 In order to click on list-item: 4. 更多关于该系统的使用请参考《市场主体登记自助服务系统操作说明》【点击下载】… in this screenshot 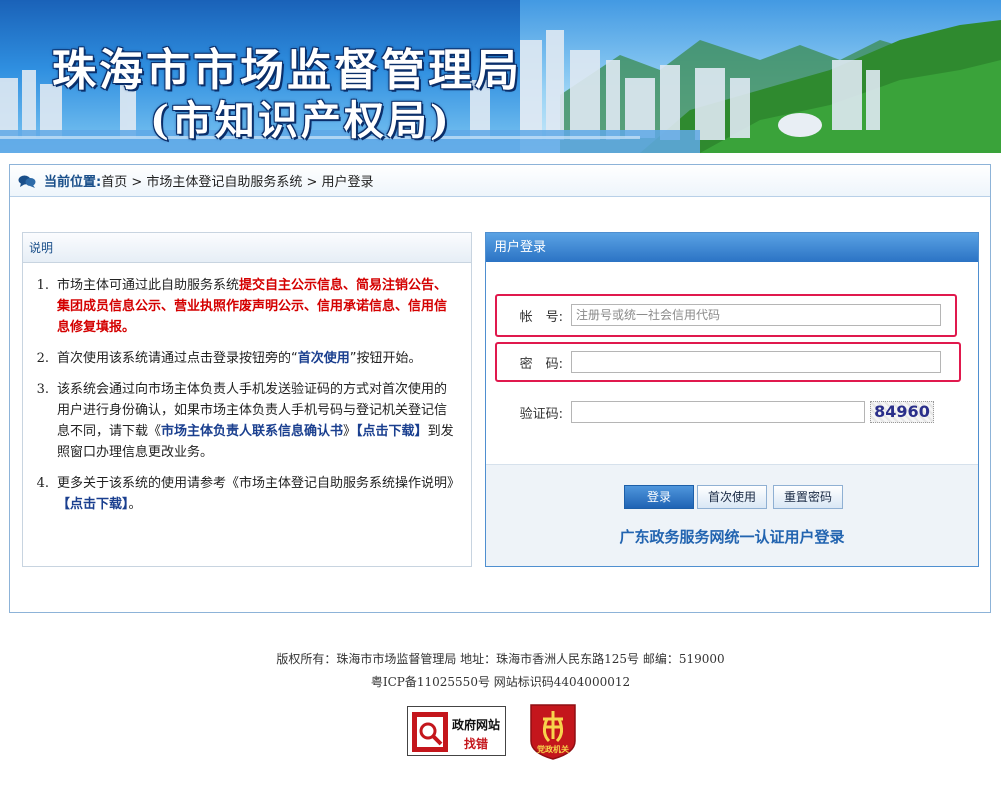, I will do `click(246, 494)`.